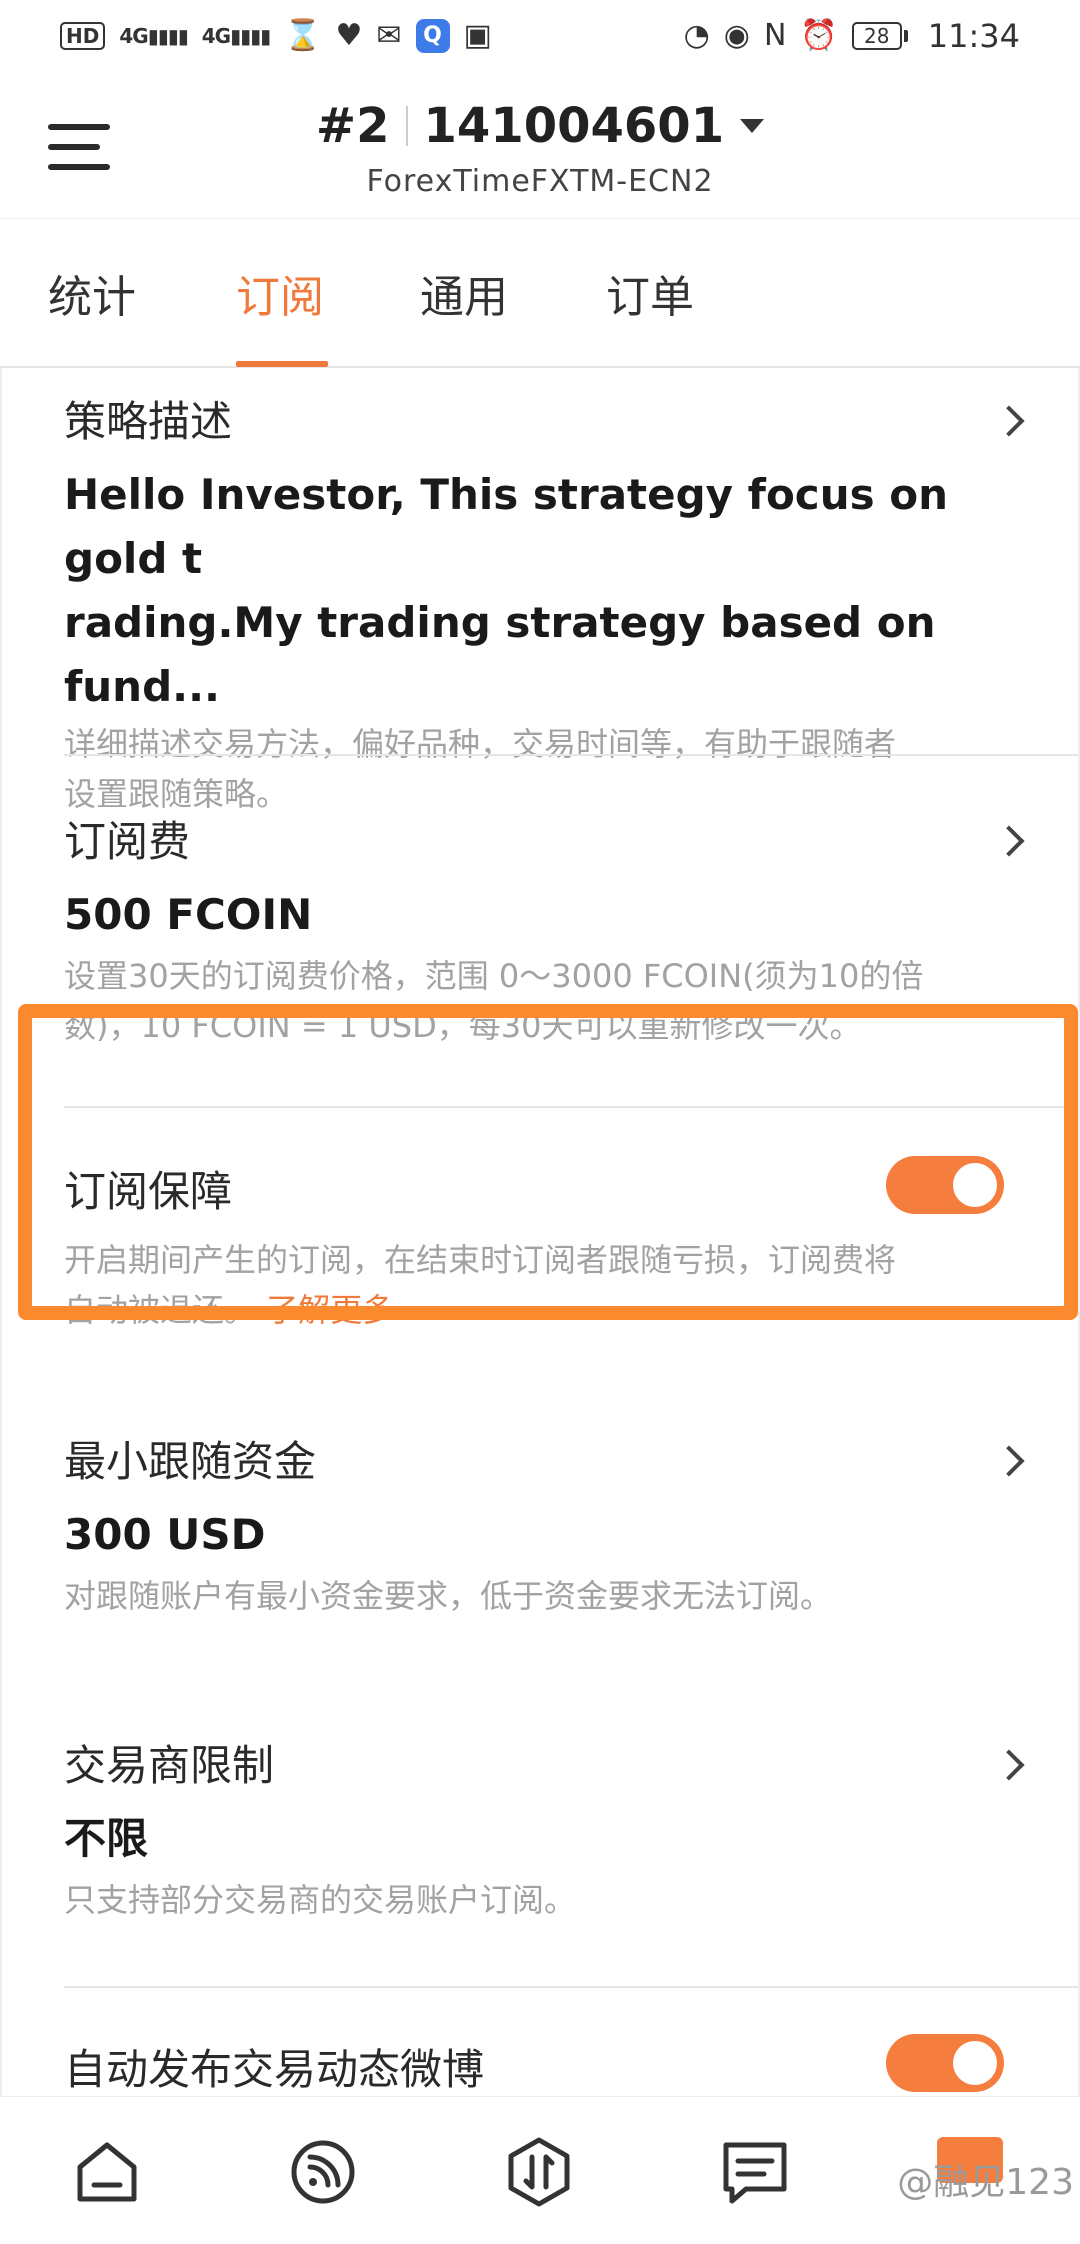 This screenshot has height=2244, width=1080. I want to click on account-switcher: #2 141004601 ForexTimeFXTM-ECN2, so click(540, 148).